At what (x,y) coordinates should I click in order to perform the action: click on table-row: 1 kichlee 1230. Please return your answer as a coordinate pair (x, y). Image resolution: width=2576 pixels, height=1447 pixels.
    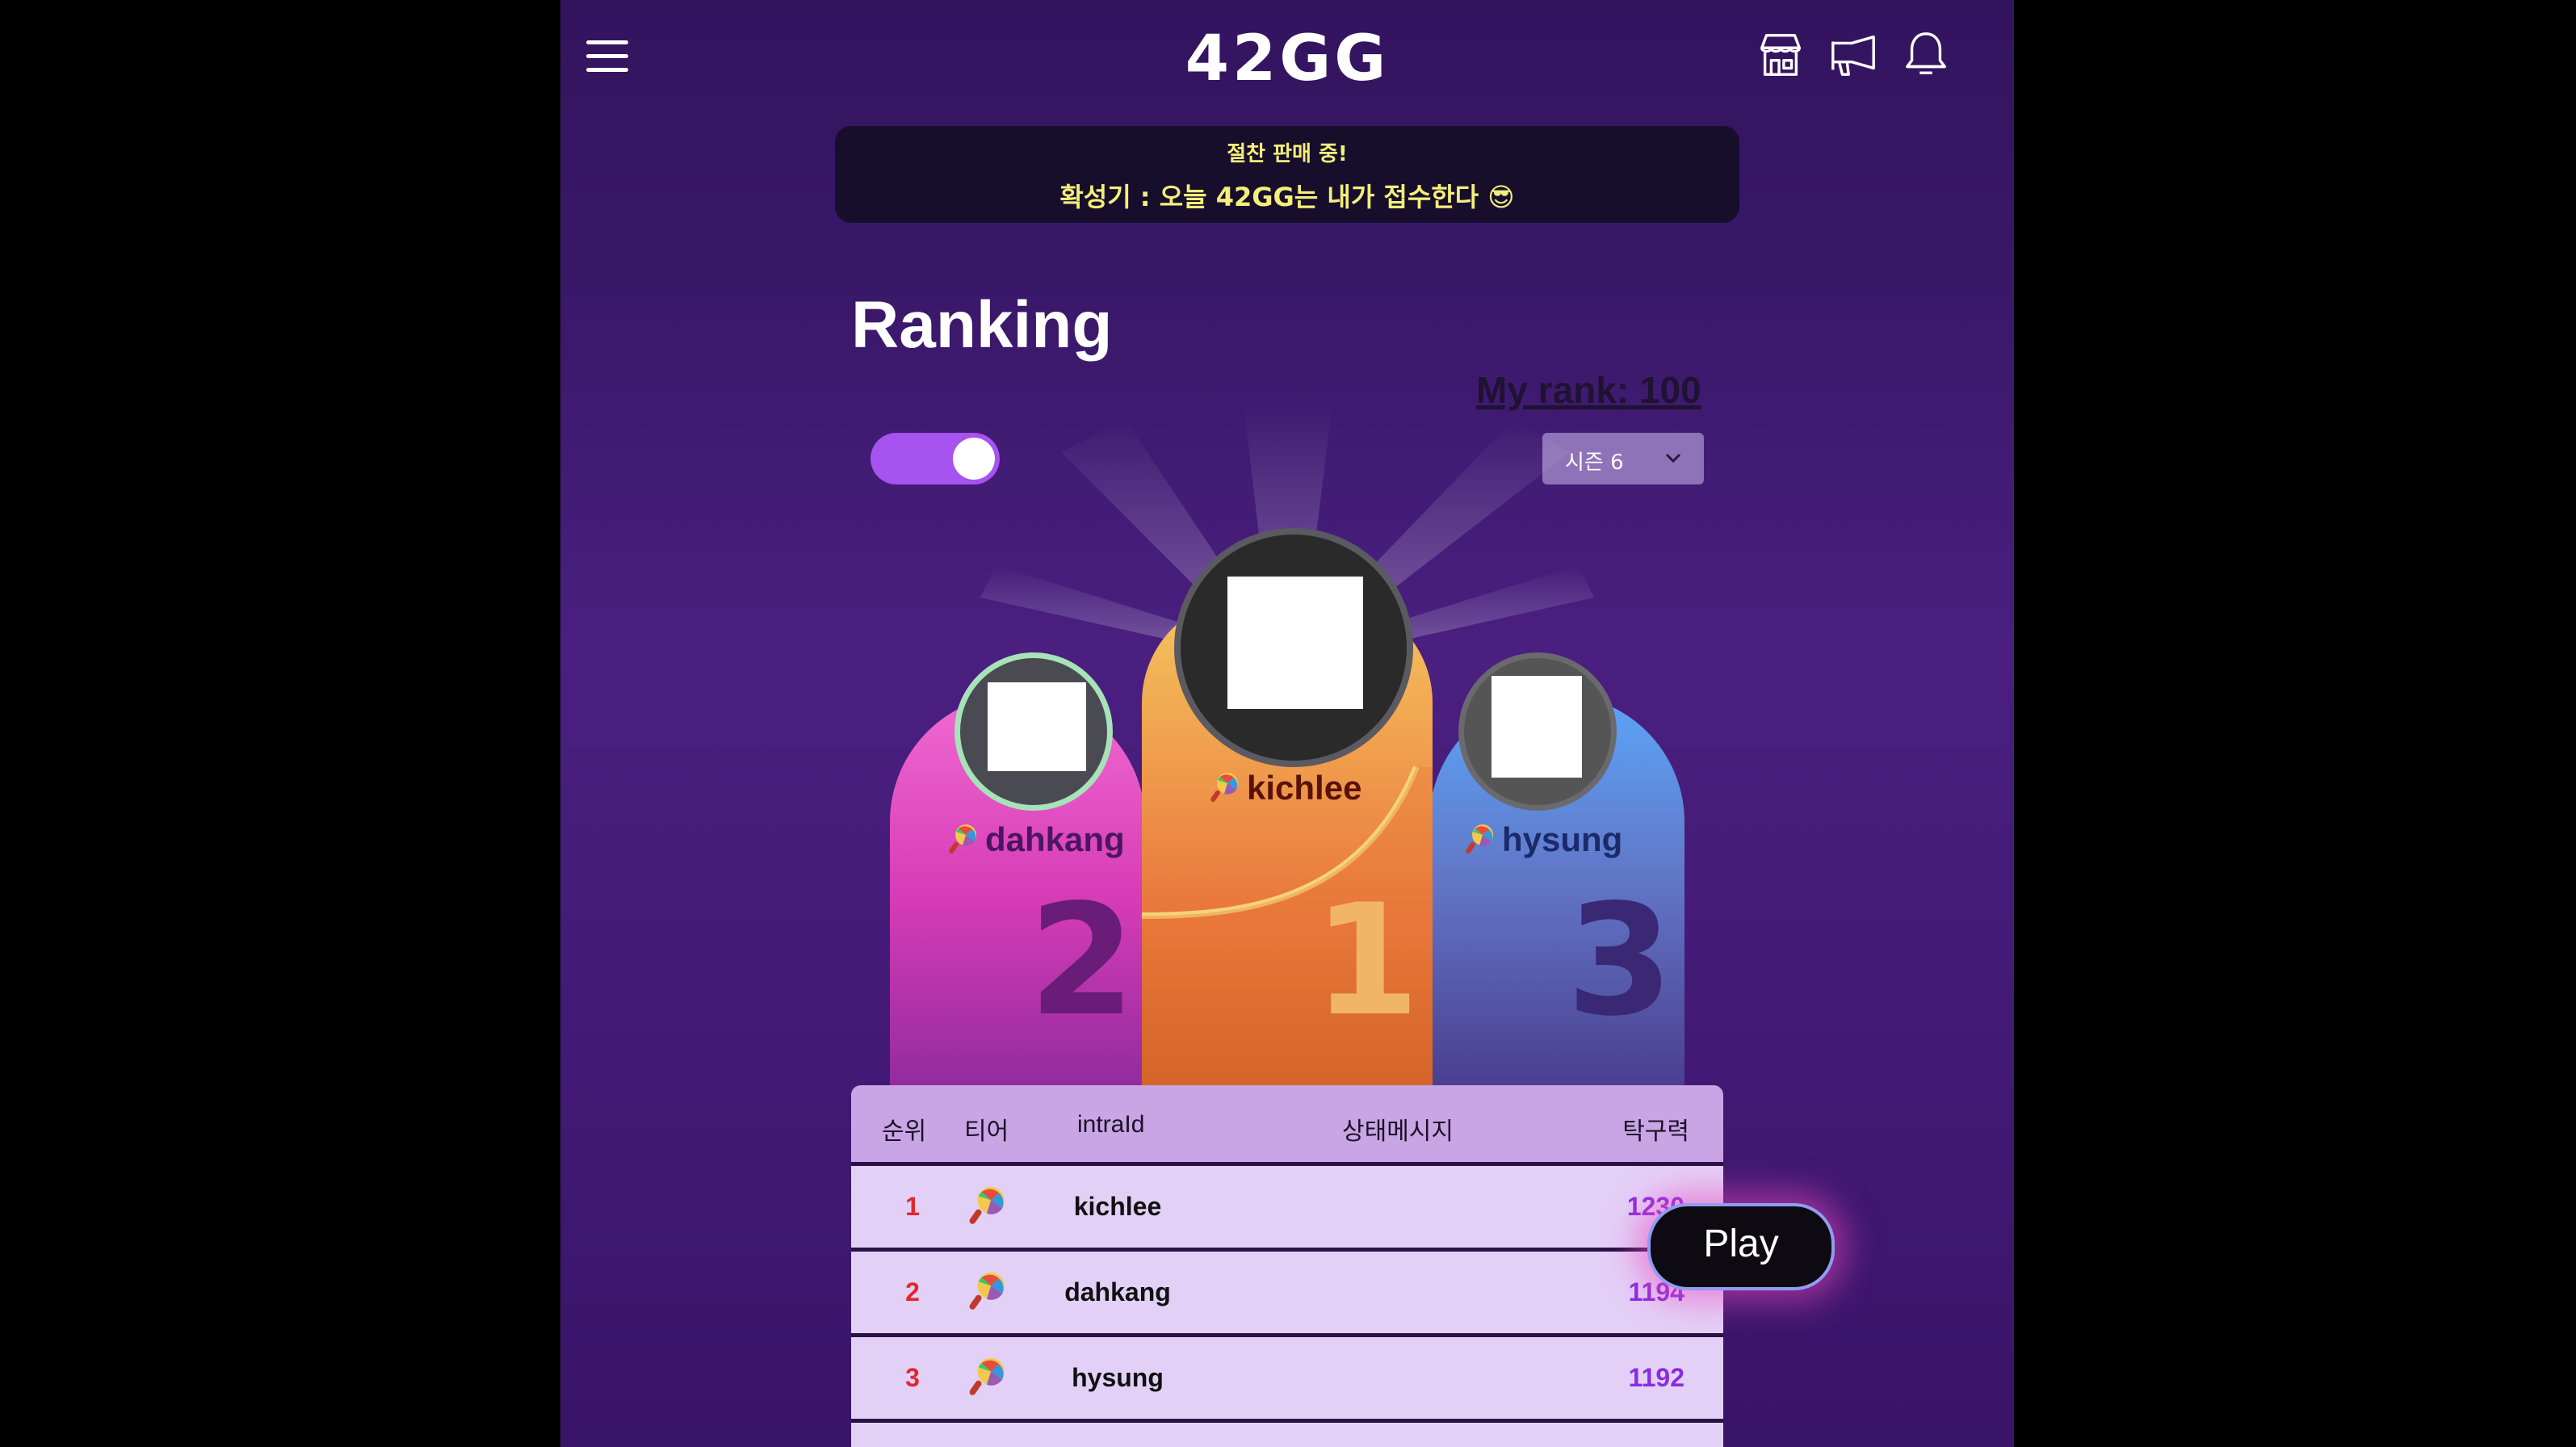
    Looking at the image, I should click on (1287, 1209).